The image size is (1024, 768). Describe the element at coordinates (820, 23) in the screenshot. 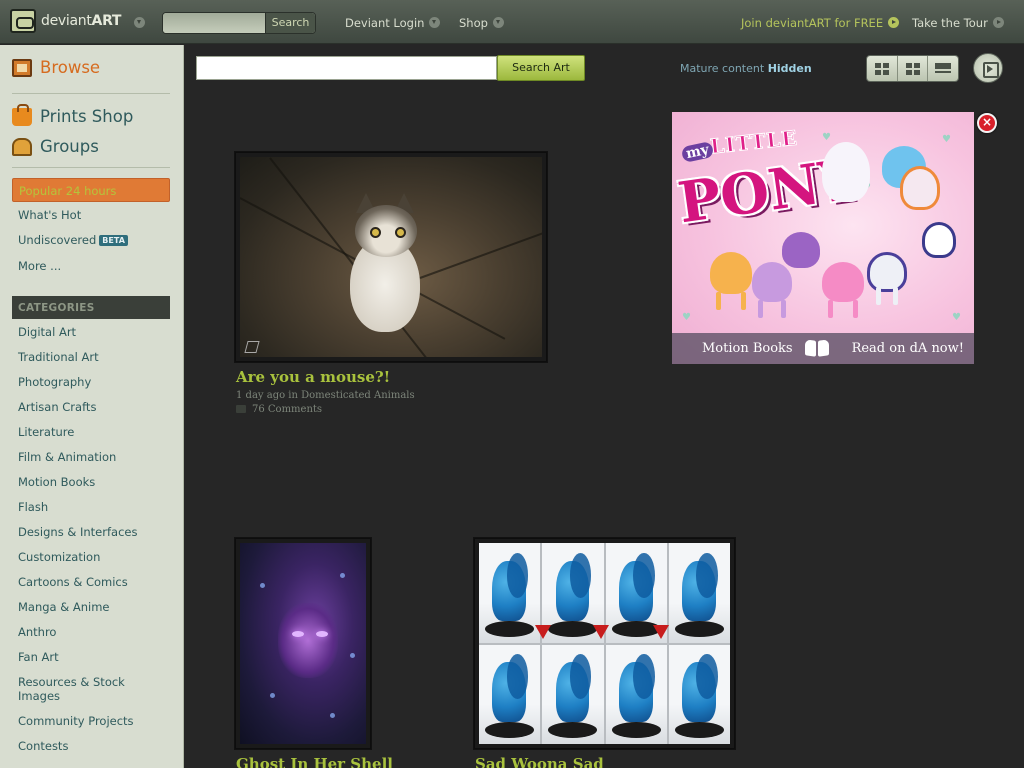

I see `join-link: Join deviantART for FREE` at that location.